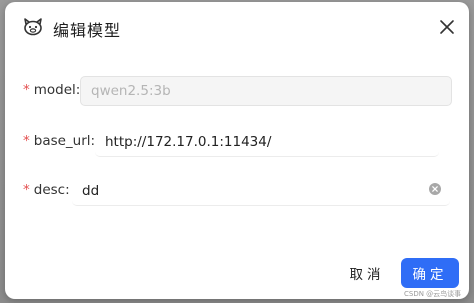  What do you see at coordinates (46, 190) in the screenshot?
I see `desc-label: * desc:` at bounding box center [46, 190].